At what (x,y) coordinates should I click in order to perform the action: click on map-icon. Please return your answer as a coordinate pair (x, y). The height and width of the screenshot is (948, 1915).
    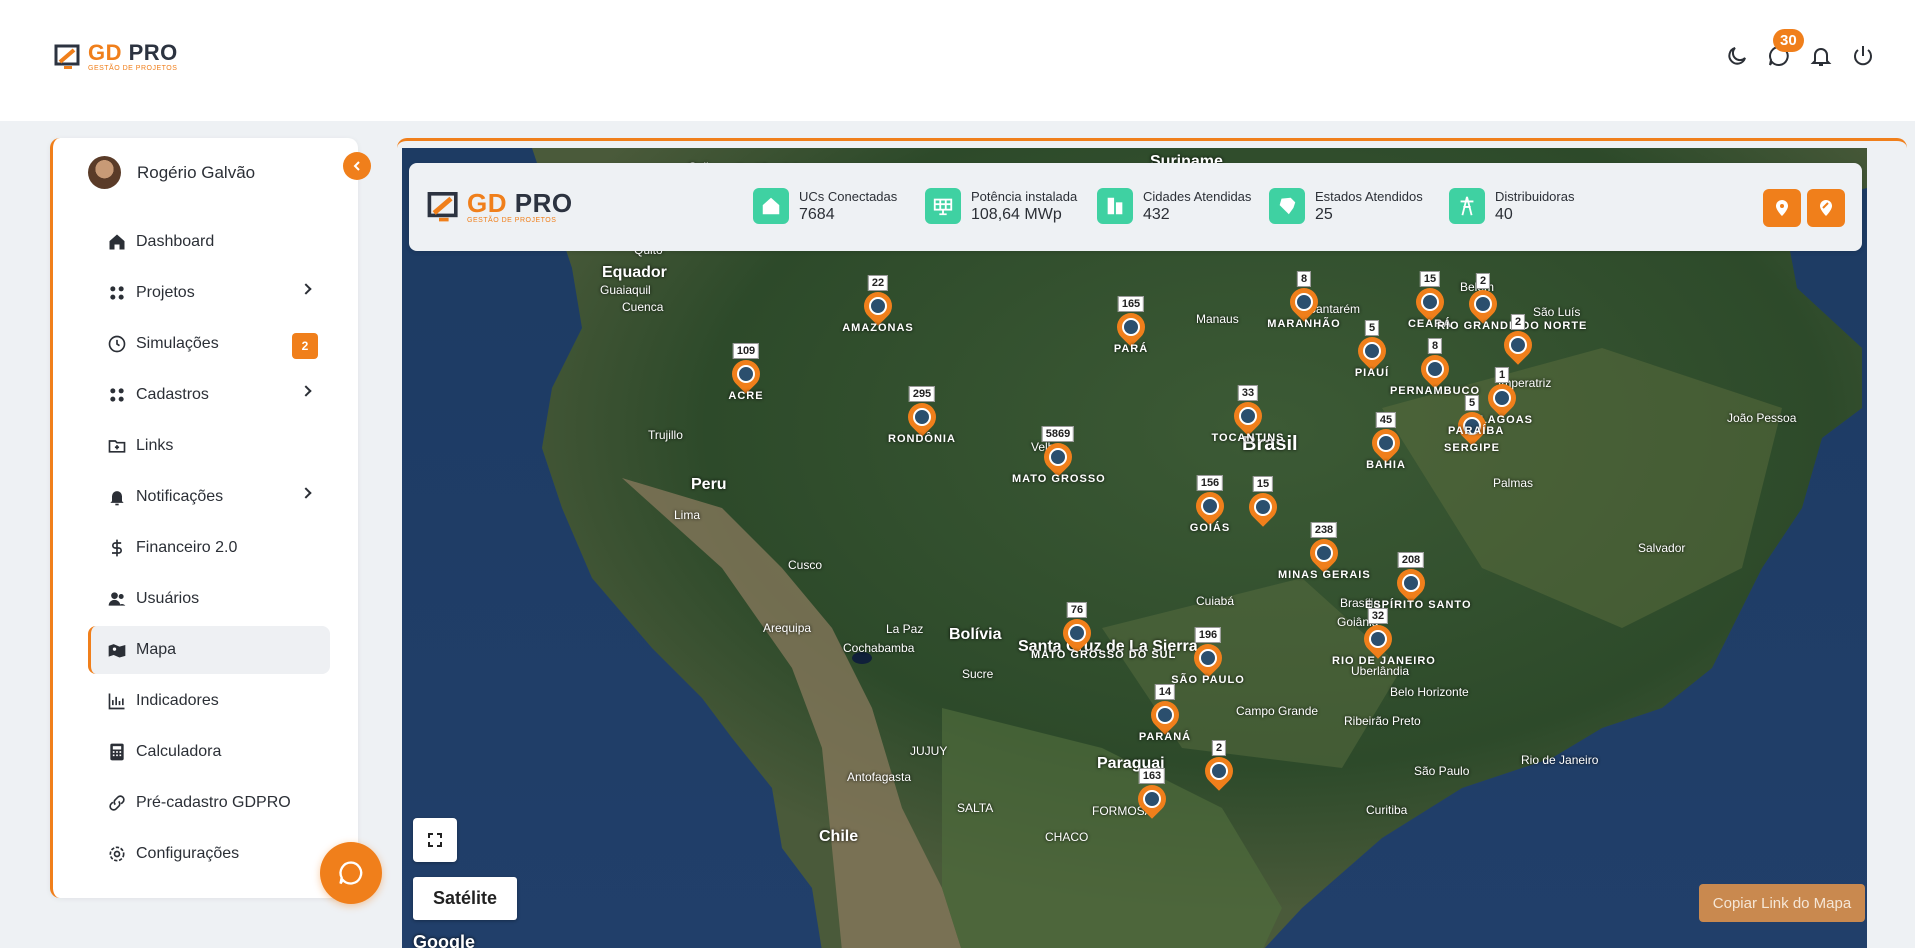
    Looking at the image, I should click on (117, 650).